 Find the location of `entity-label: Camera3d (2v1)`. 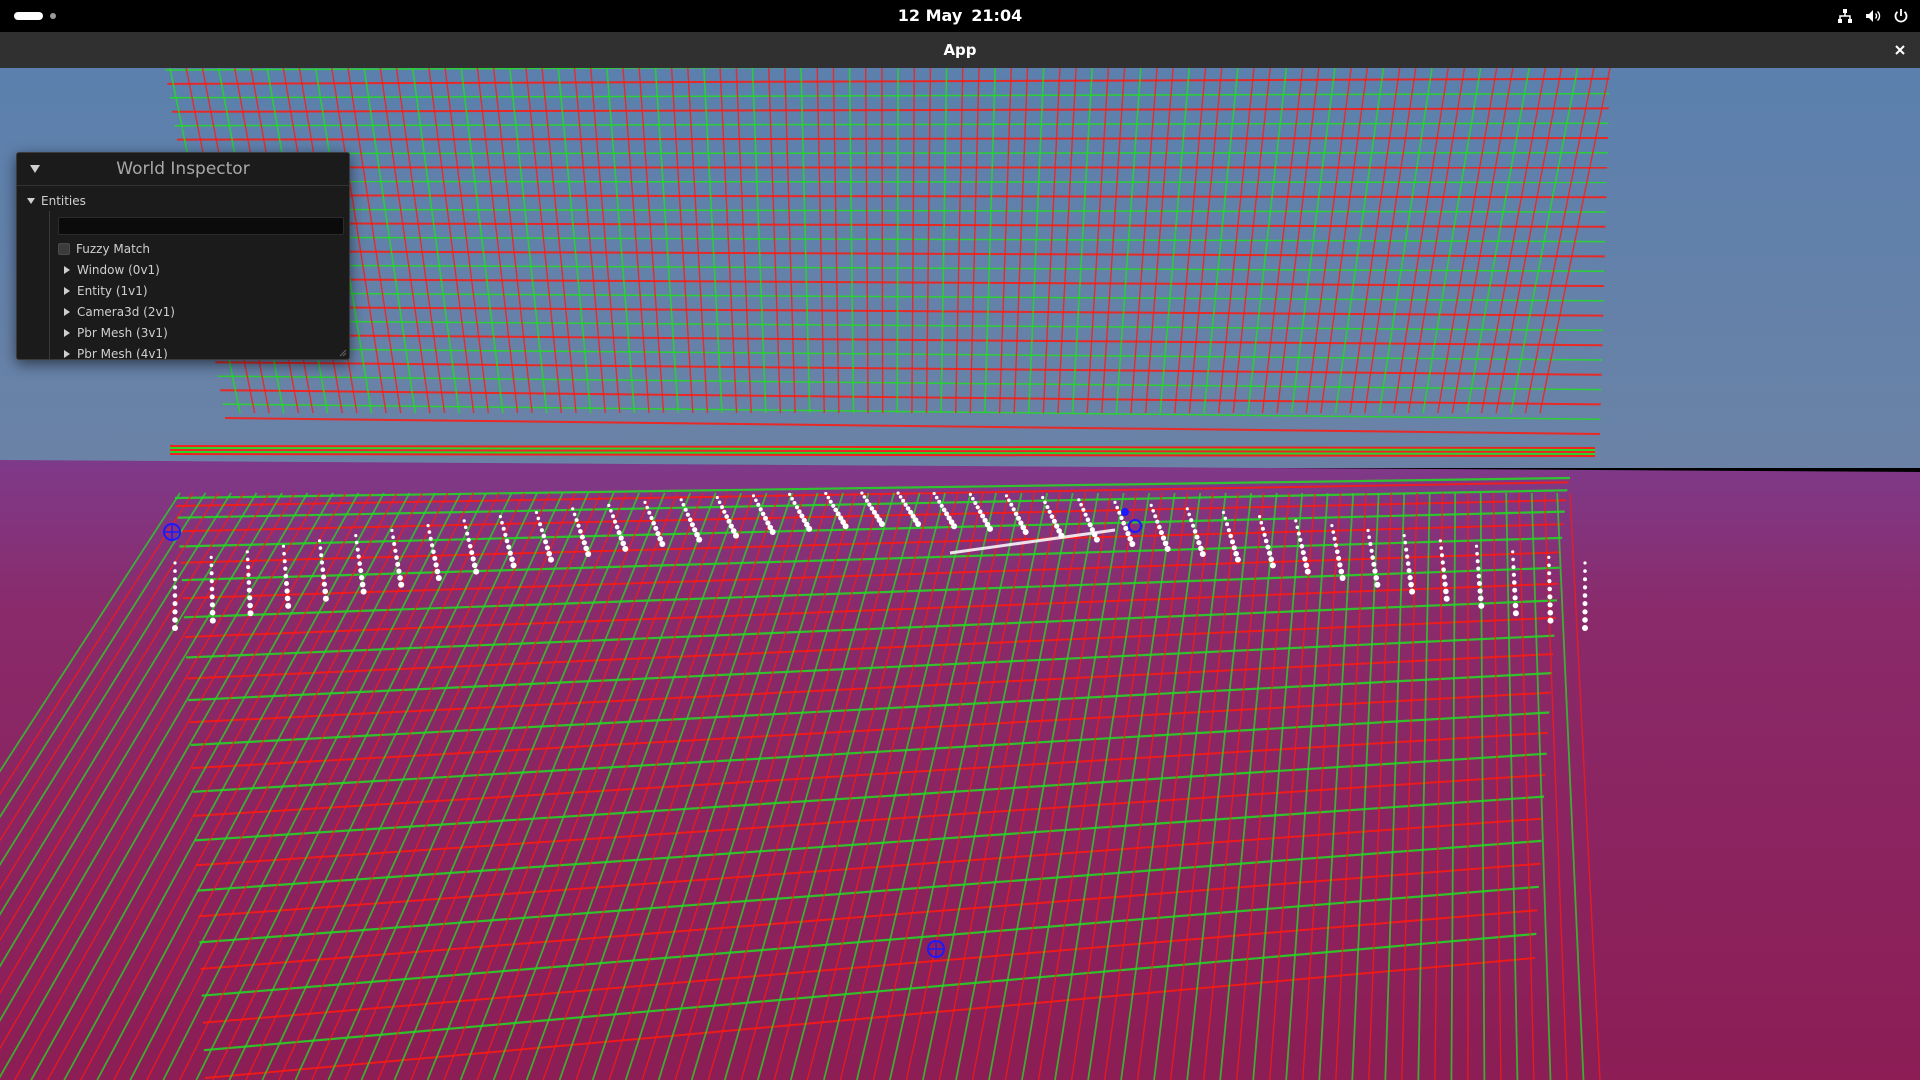

entity-label: Camera3d (2v1) is located at coordinates (126, 312).